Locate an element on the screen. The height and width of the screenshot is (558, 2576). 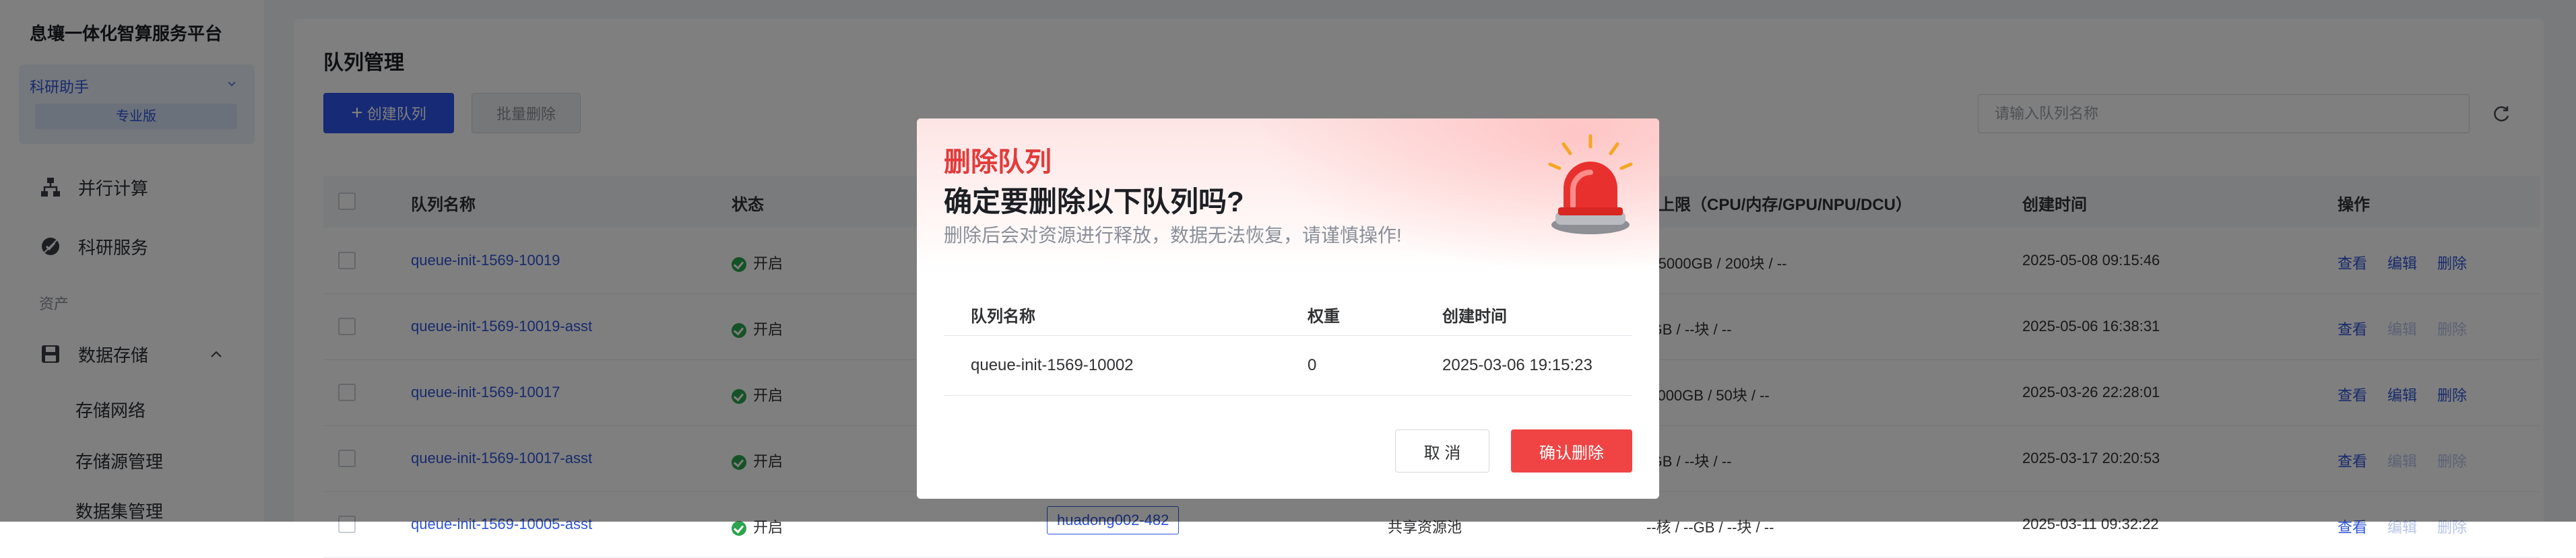
dialog-queue-weight: 0 is located at coordinates (1312, 365).